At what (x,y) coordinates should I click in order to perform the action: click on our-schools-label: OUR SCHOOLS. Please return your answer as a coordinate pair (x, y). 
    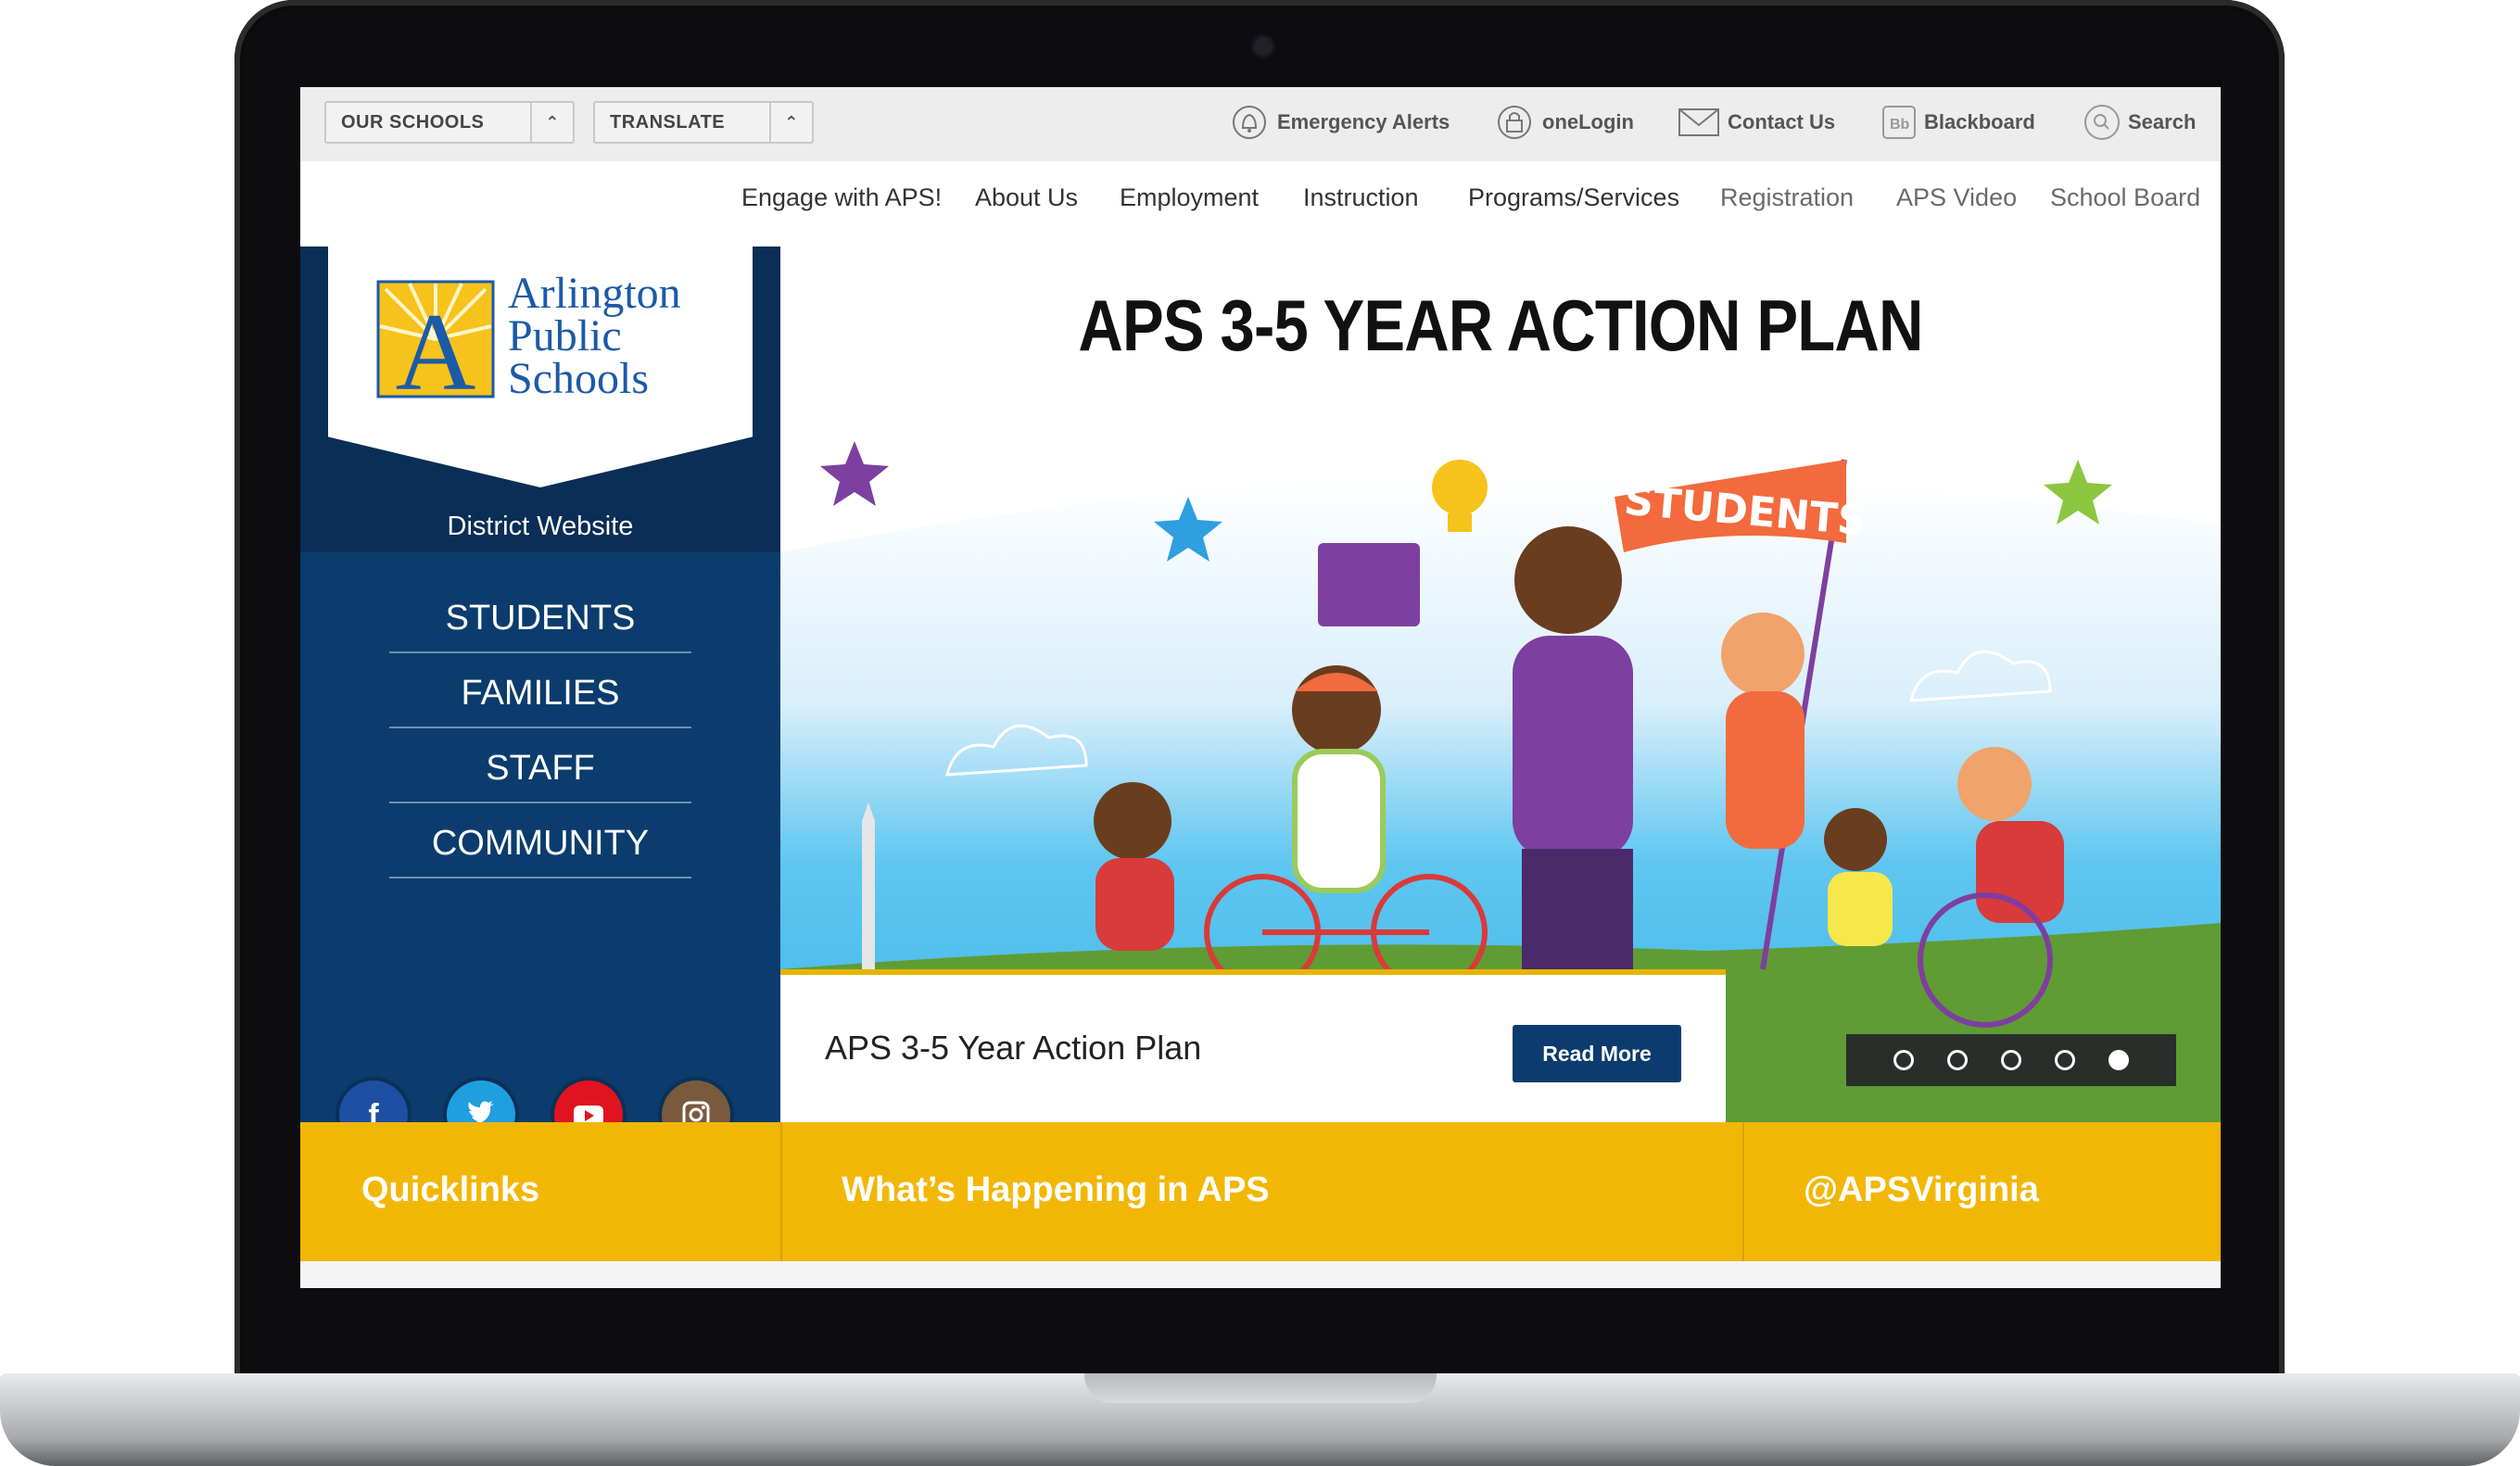
    Looking at the image, I should click on (413, 122).